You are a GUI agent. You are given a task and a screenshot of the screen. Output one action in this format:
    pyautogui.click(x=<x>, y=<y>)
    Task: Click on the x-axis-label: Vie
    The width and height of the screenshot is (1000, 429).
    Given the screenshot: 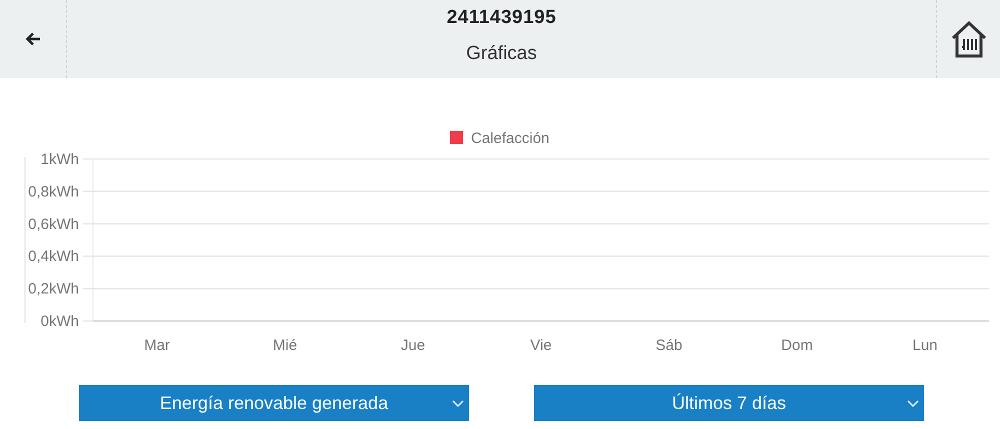 What is the action you would take?
    pyautogui.click(x=541, y=345)
    